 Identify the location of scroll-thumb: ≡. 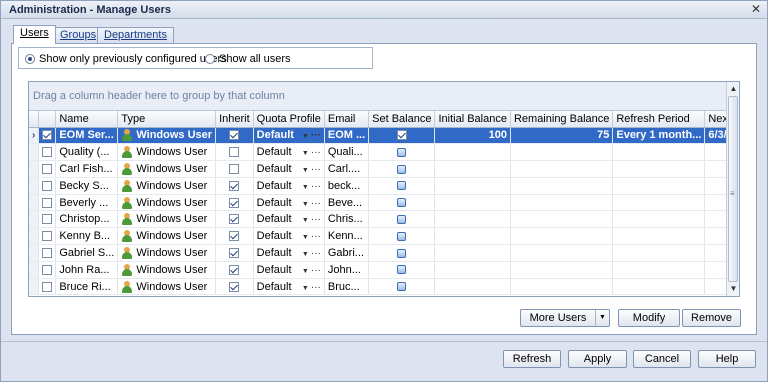
(733, 189).